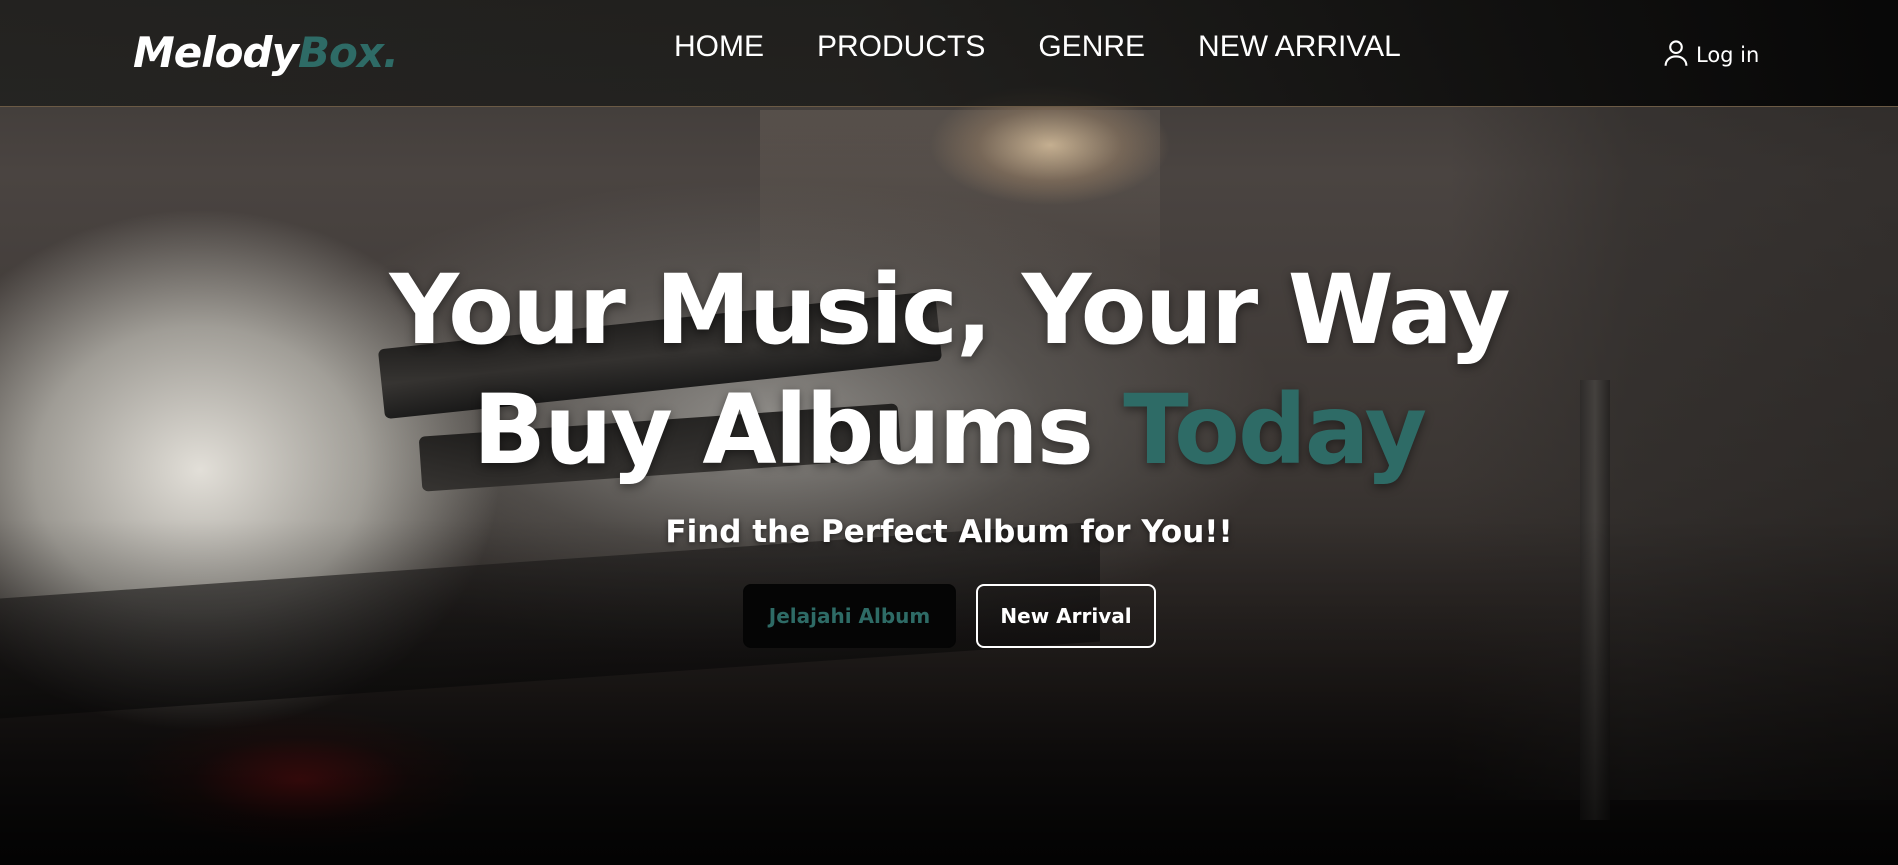 This screenshot has height=865, width=1898. Describe the element at coordinates (1091, 47) in the screenshot. I see `nav-item-genre: GENRE` at that location.